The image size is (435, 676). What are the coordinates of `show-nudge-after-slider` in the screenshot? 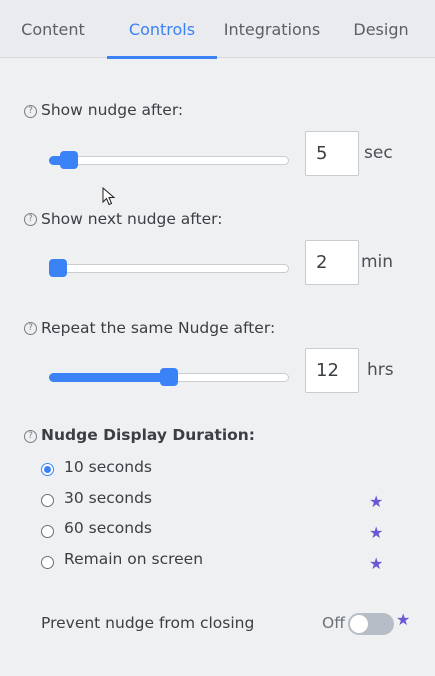 It's located at (169, 160).